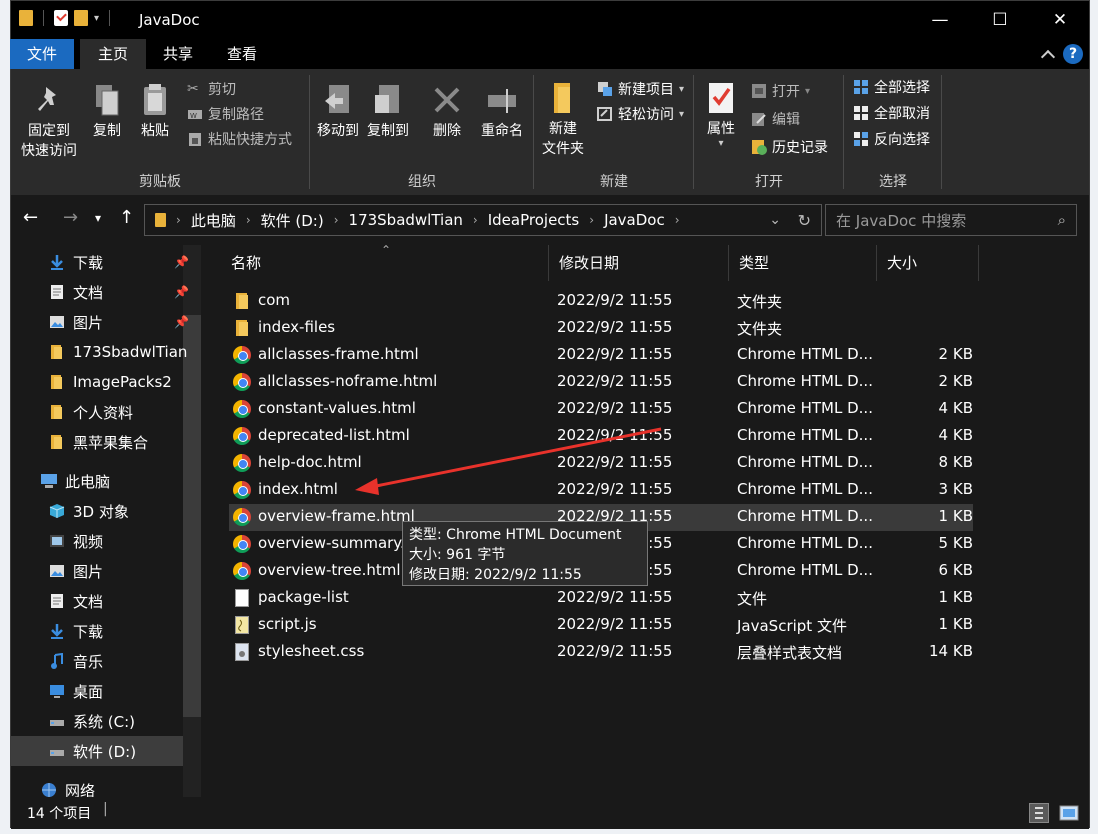 Image resolution: width=1098 pixels, height=834 pixels. Describe the element at coordinates (804, 220) in the screenshot. I see `refresh-icon: ↻` at that location.